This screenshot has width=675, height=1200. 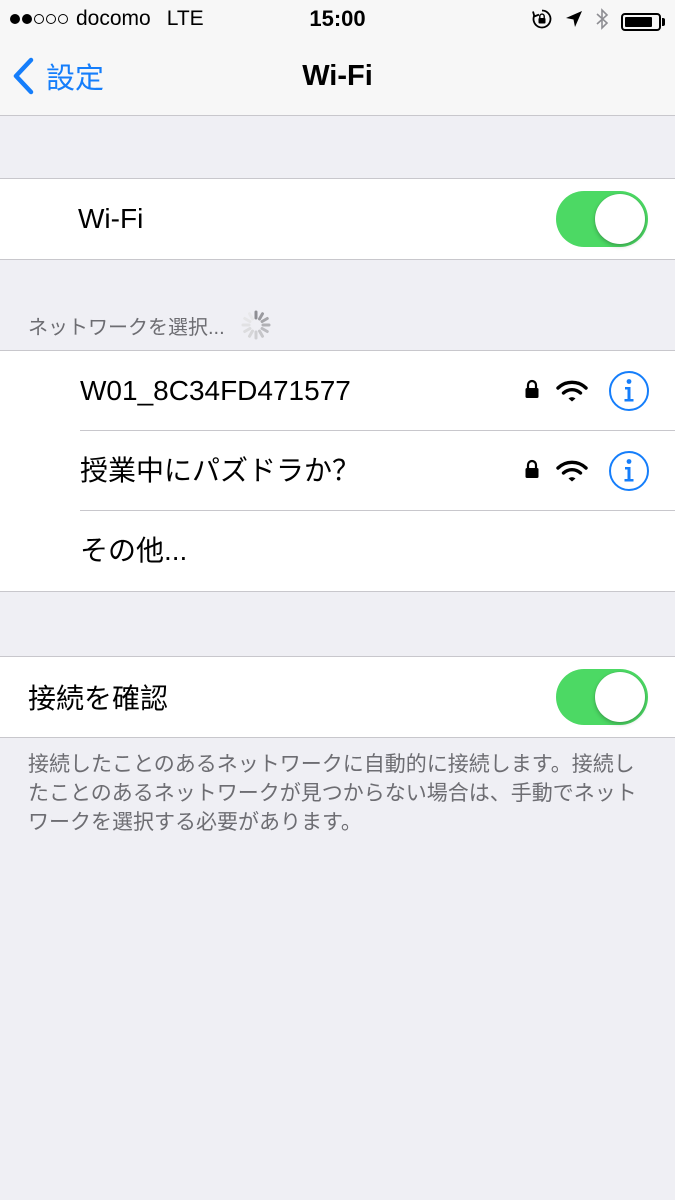 I want to click on bluetooth-icon, so click(x=602, y=21).